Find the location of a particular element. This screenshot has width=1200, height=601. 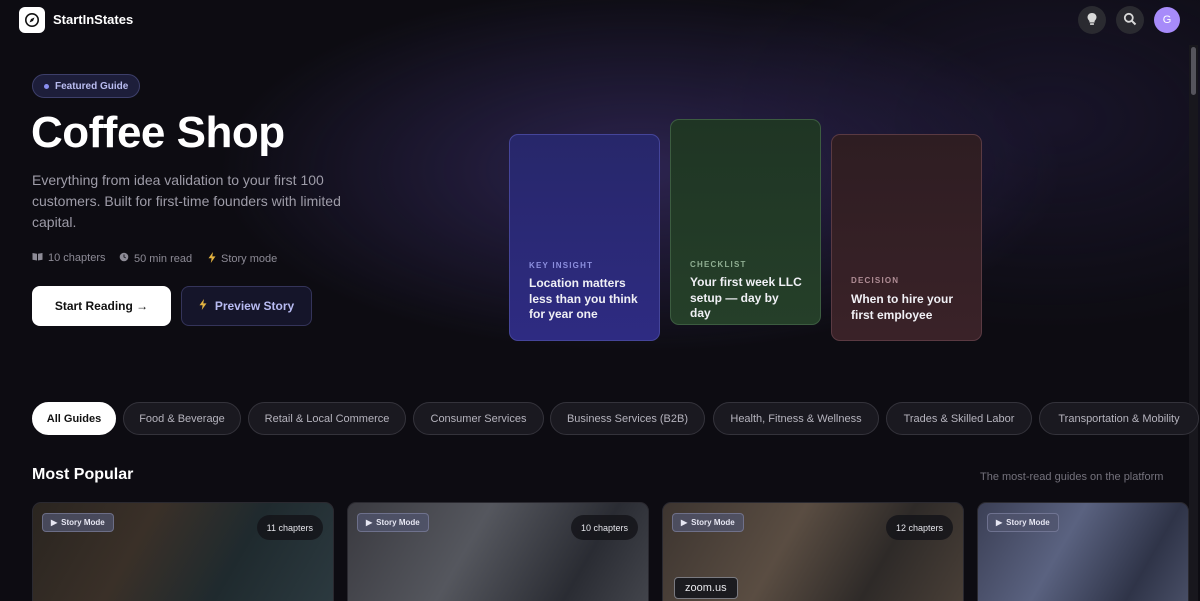

brand-name: StartInStates is located at coordinates (93, 19).